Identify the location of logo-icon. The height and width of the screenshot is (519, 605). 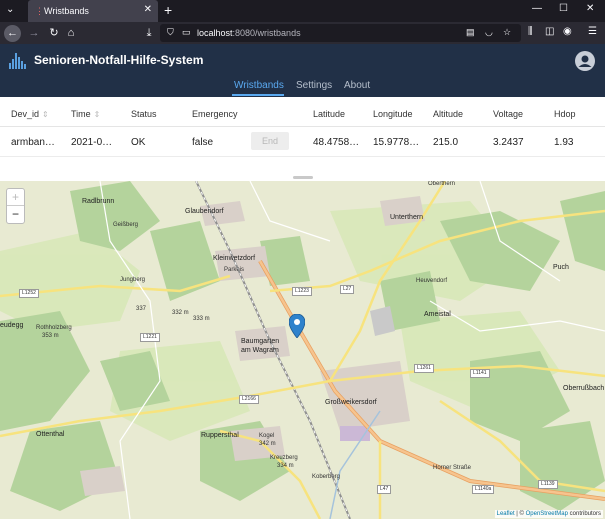
(19, 61).